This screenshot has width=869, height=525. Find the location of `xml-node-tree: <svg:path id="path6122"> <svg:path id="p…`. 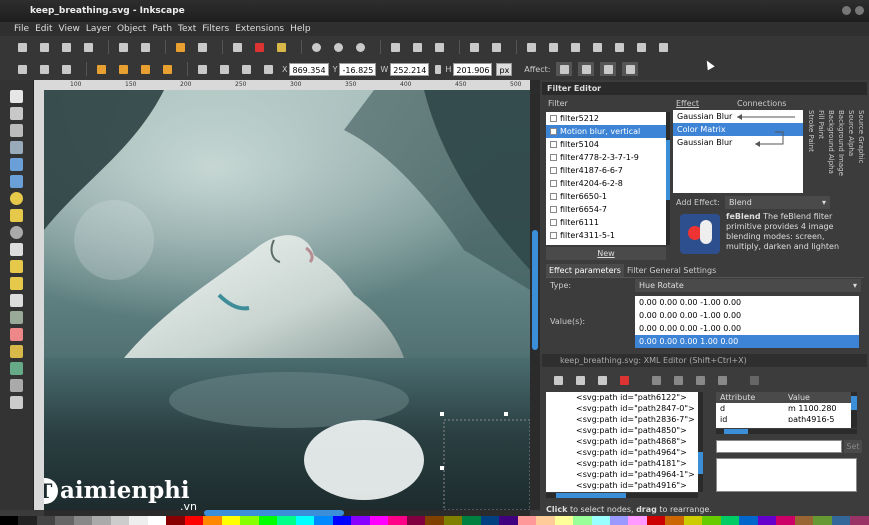

xml-node-tree: <svg:path id="path6122"> <svg:path id="p… is located at coordinates (622, 442).